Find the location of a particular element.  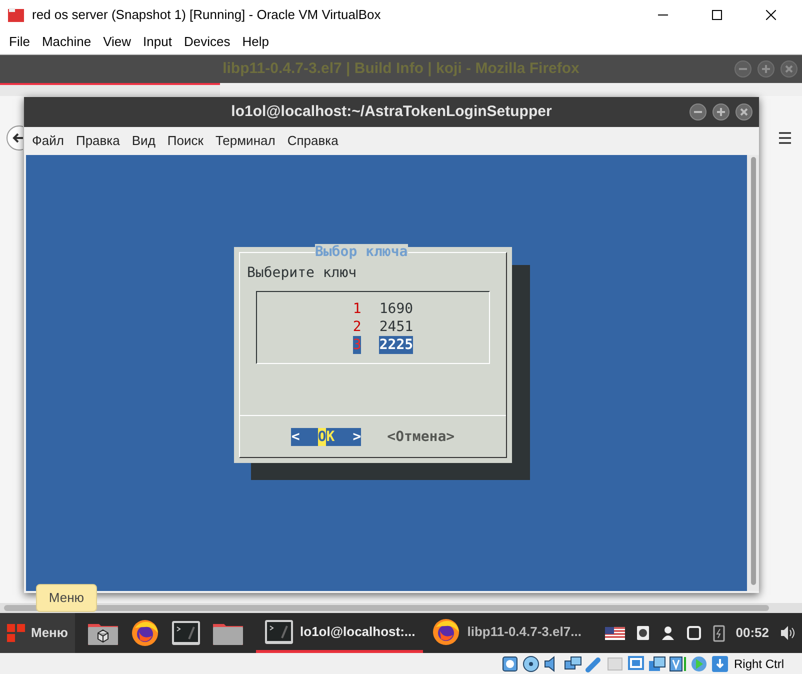

menu-item: Поиск is located at coordinates (185, 141).